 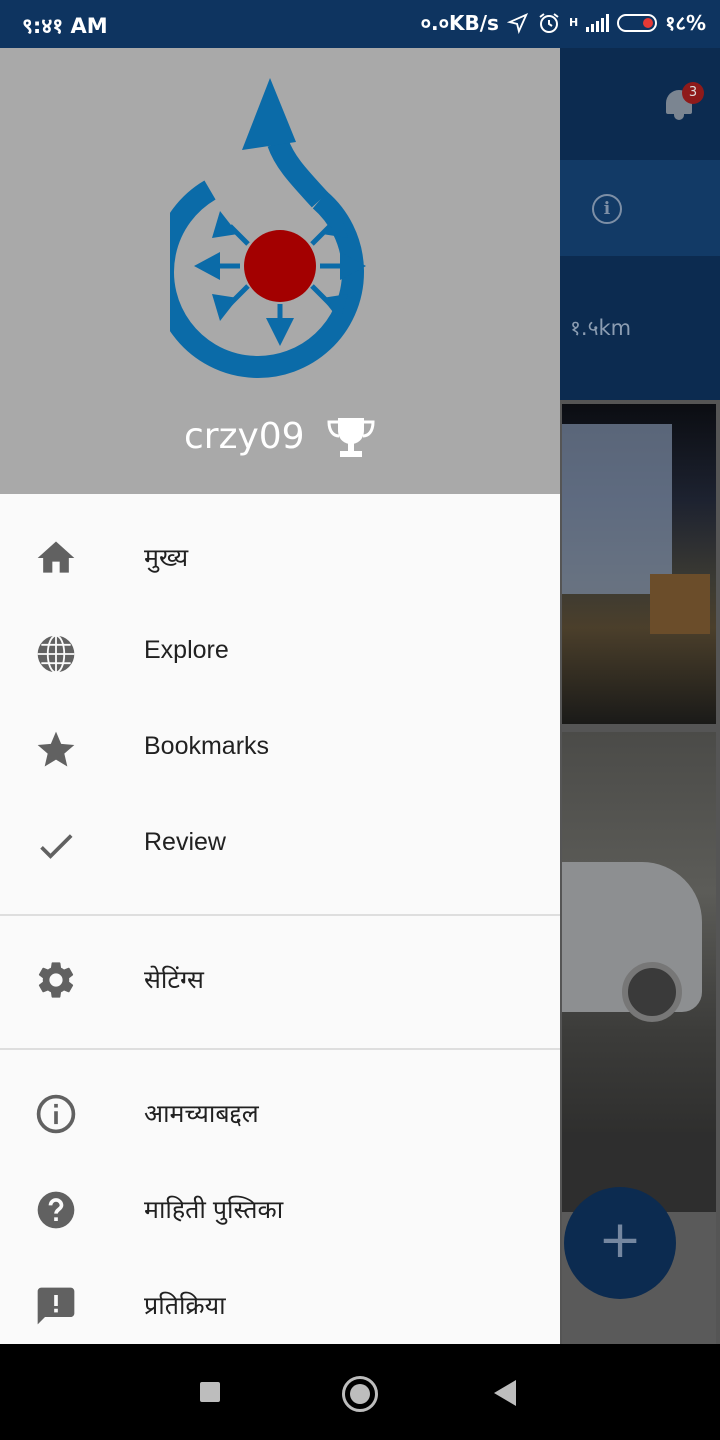 What do you see at coordinates (185, 842) in the screenshot?
I see `menu-item-label: Review` at bounding box center [185, 842].